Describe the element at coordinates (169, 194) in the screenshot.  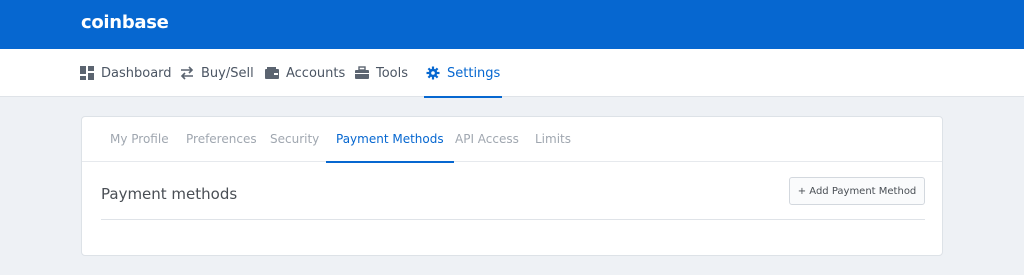
I see `page-title: Payment methods` at that location.